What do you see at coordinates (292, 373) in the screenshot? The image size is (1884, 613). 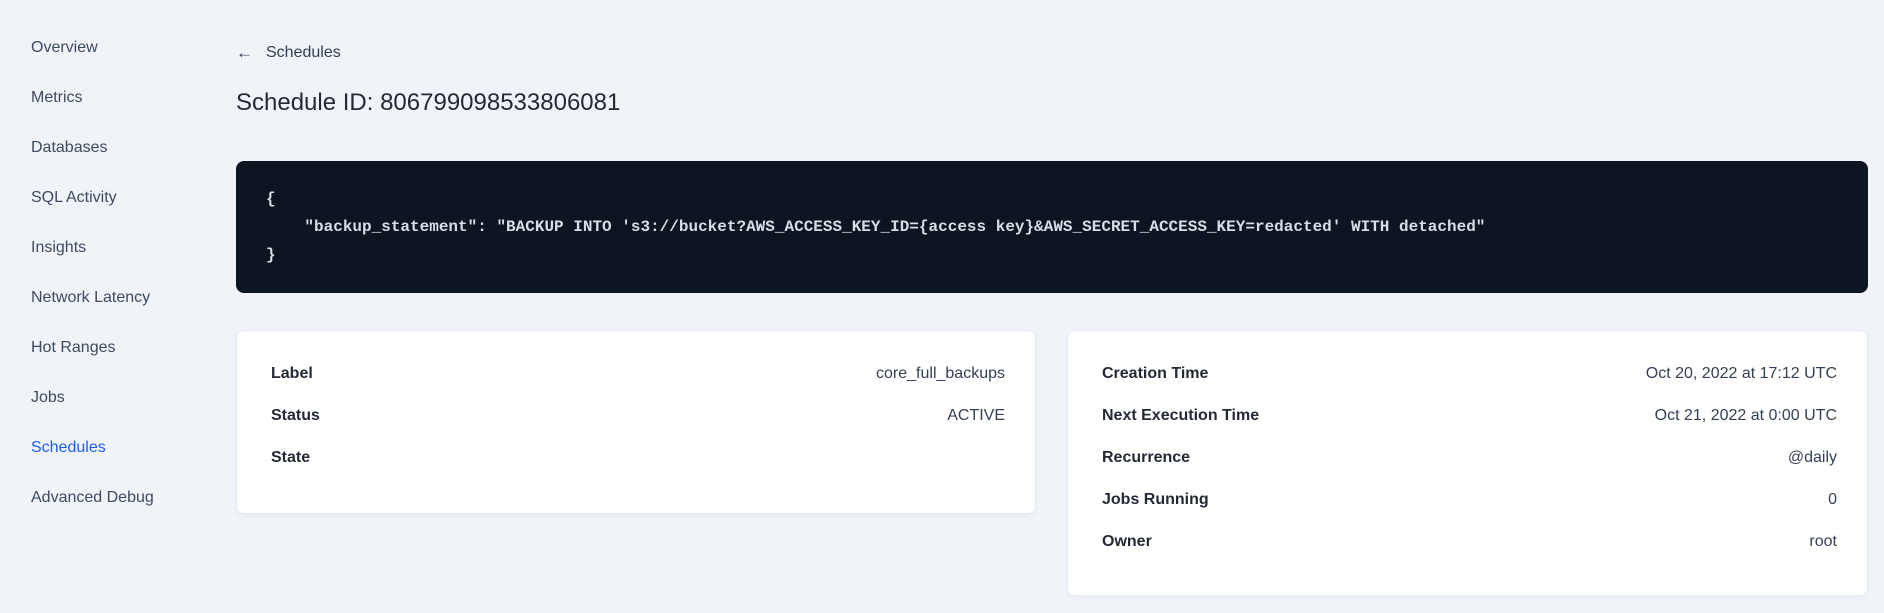 I see `row-label: Label` at bounding box center [292, 373].